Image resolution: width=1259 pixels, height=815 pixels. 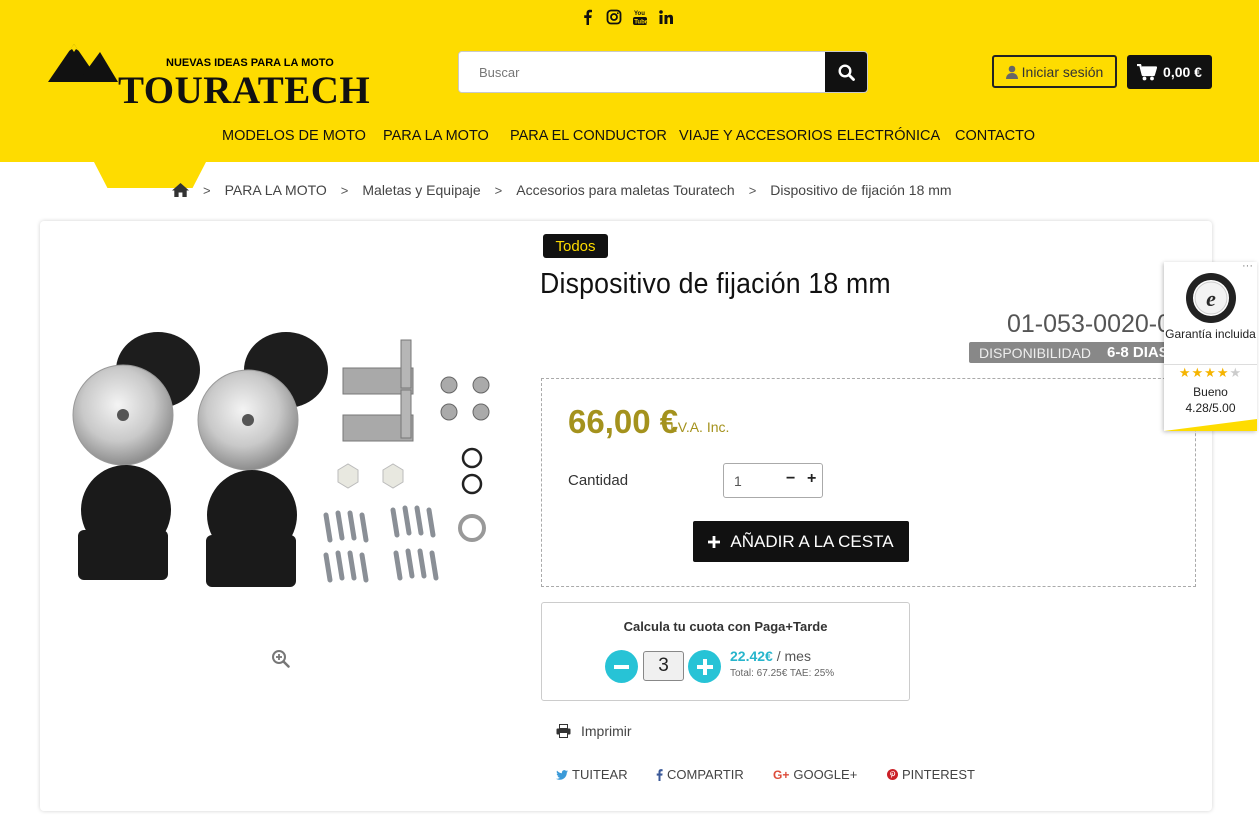 I want to click on home-icon, so click(x=180, y=190).